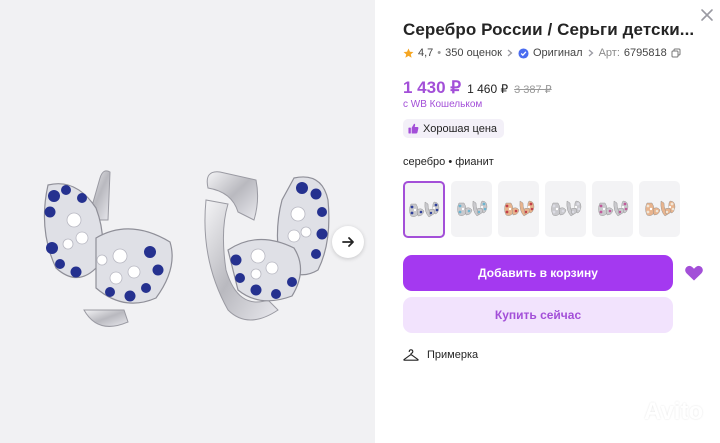 The height and width of the screenshot is (443, 720). Describe the element at coordinates (453, 355) in the screenshot. I see `fitting-label: Примерка` at that location.